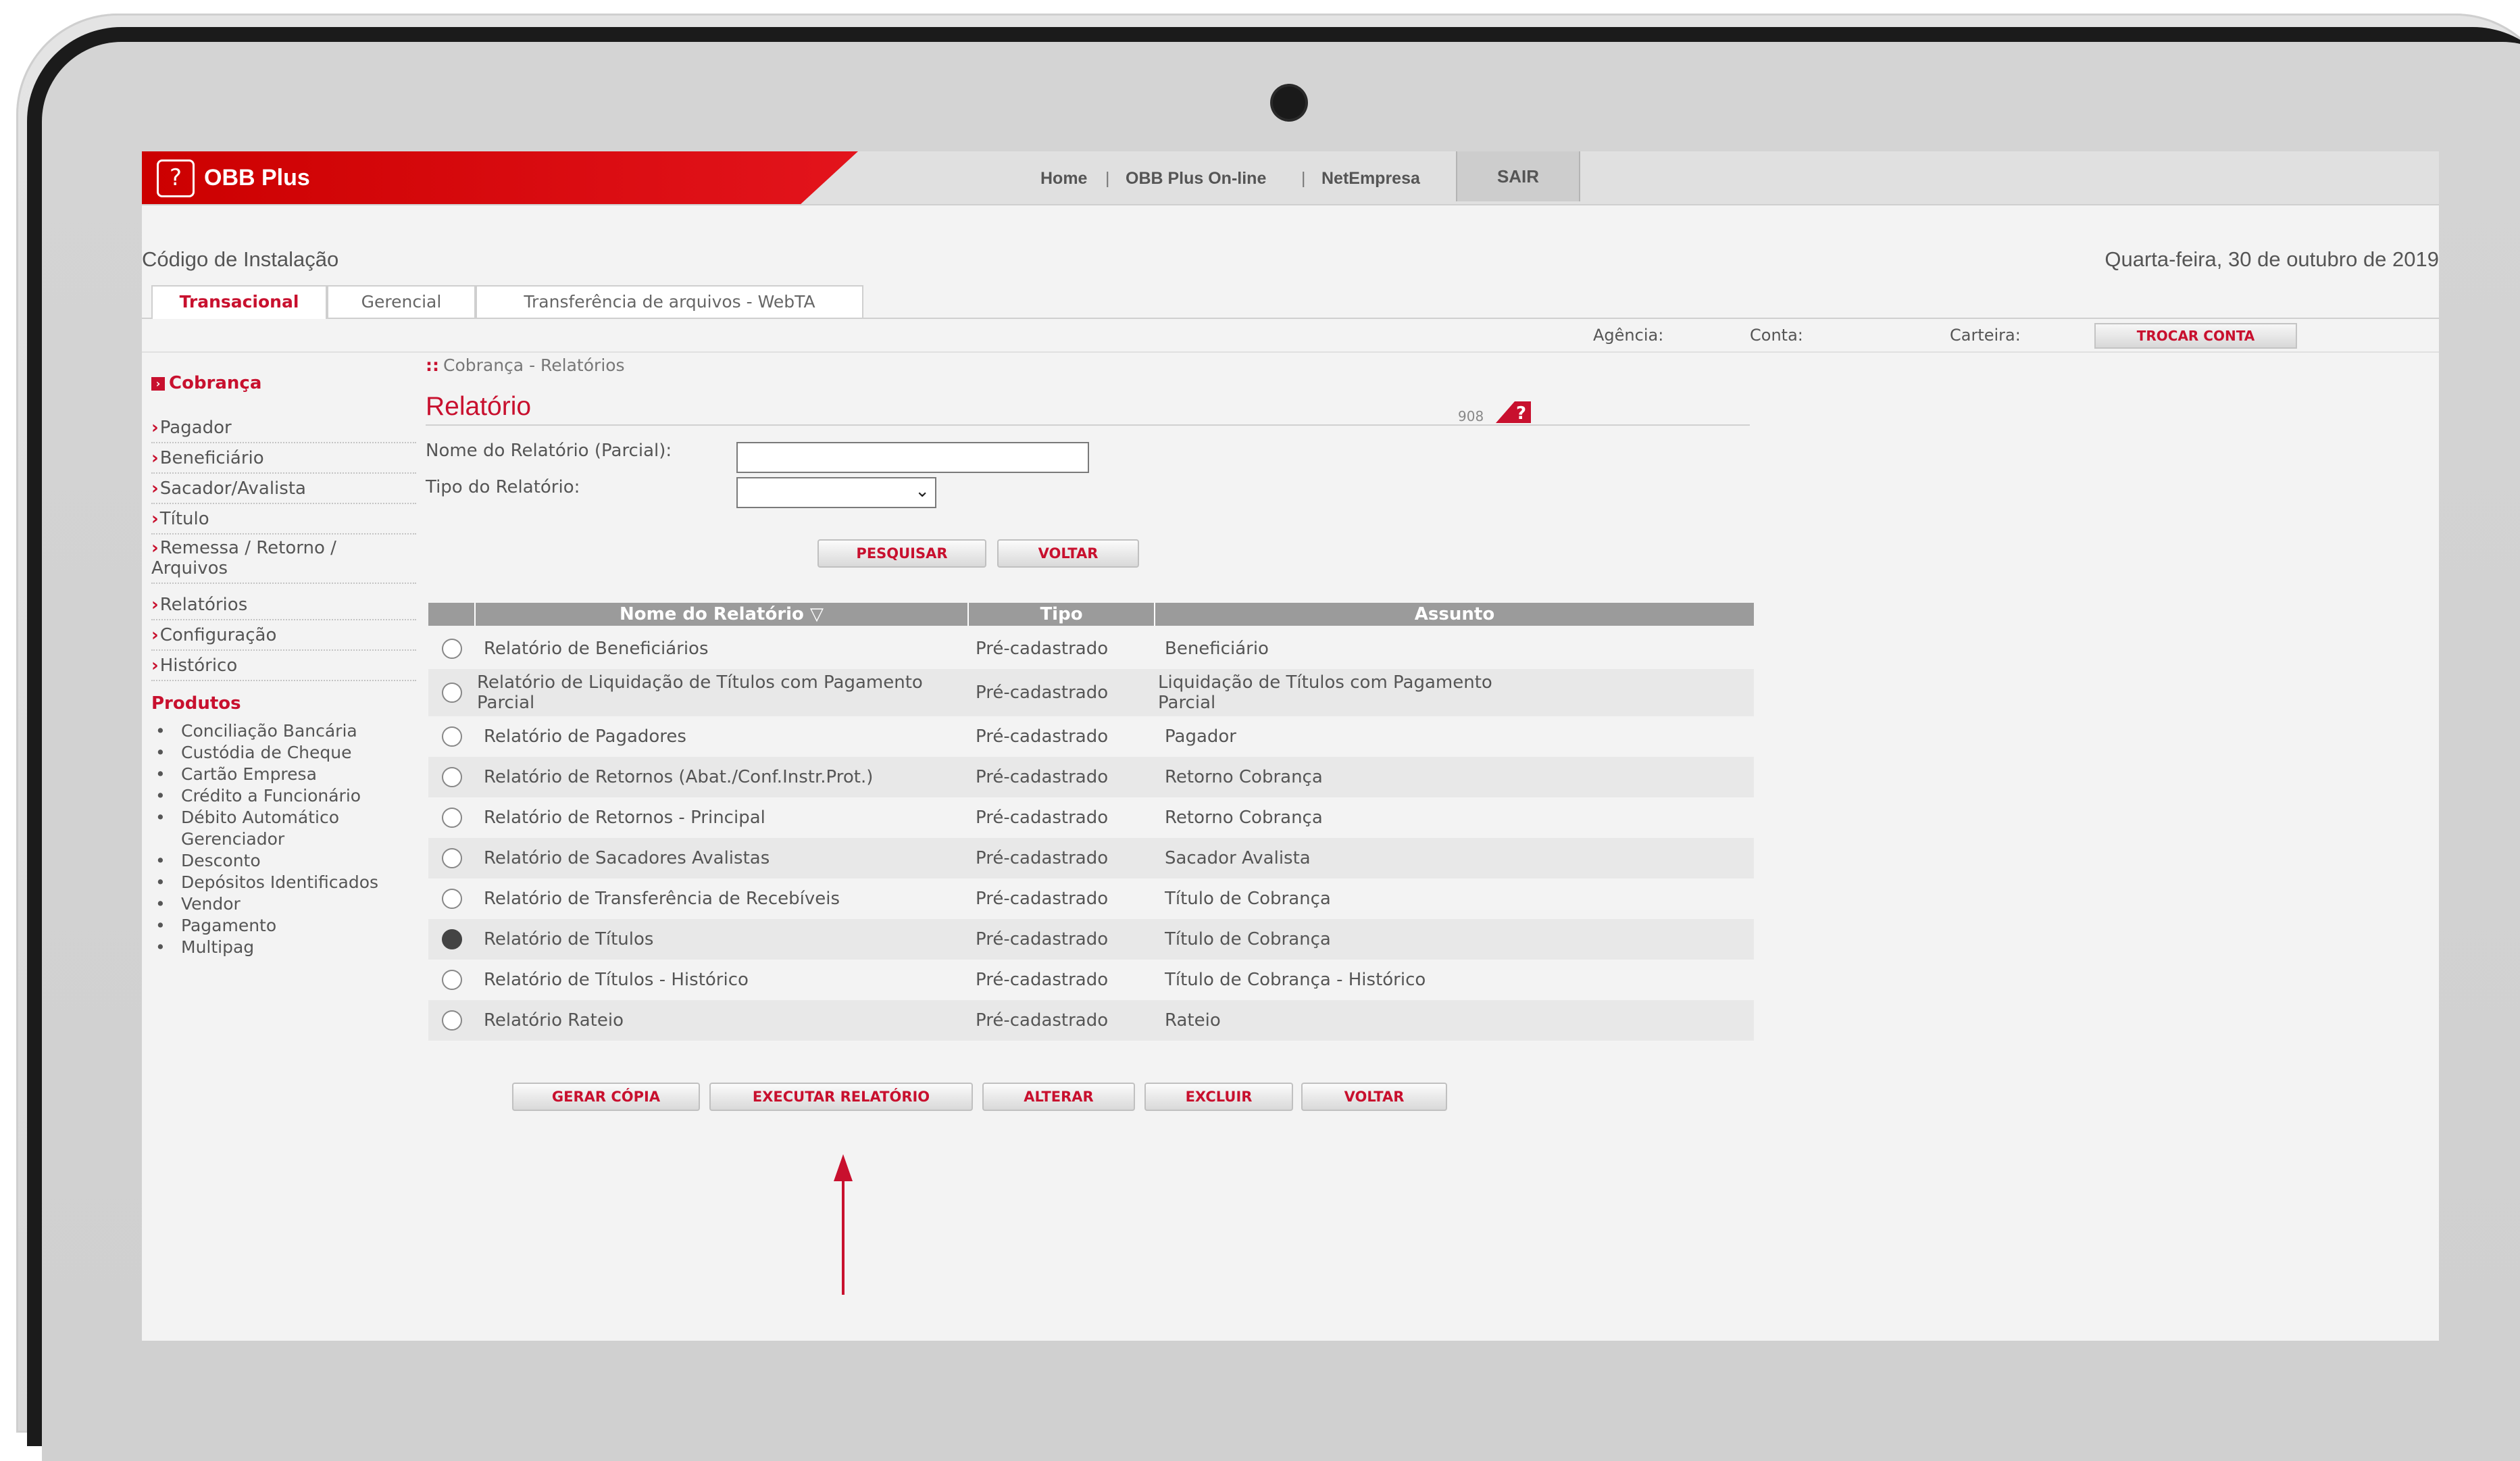 This screenshot has height=1461, width=2520. Describe the element at coordinates (1193, 1020) in the screenshot. I see `row-assunto: Rateio` at that location.